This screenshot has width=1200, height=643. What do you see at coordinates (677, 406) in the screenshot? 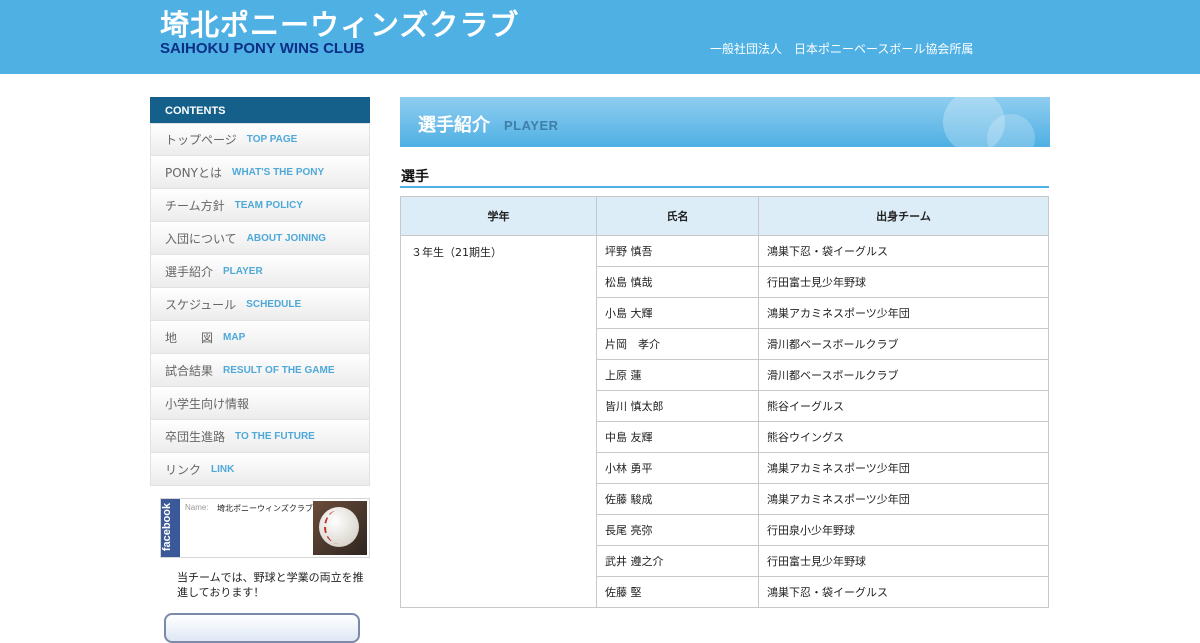
I see `player-name-cell: 皆川 慎太郎` at bounding box center [677, 406].